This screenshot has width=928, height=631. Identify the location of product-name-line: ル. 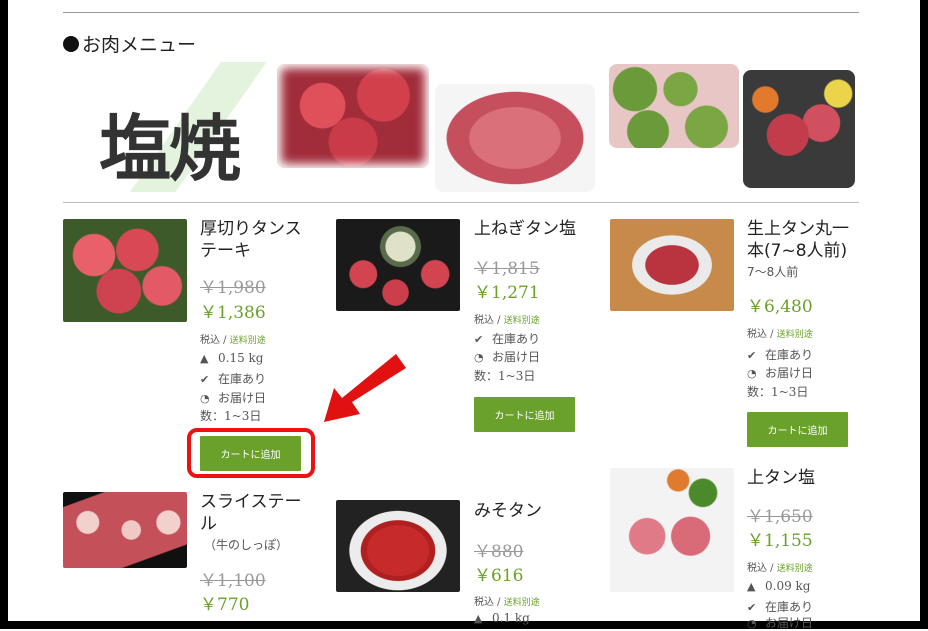
(251, 524).